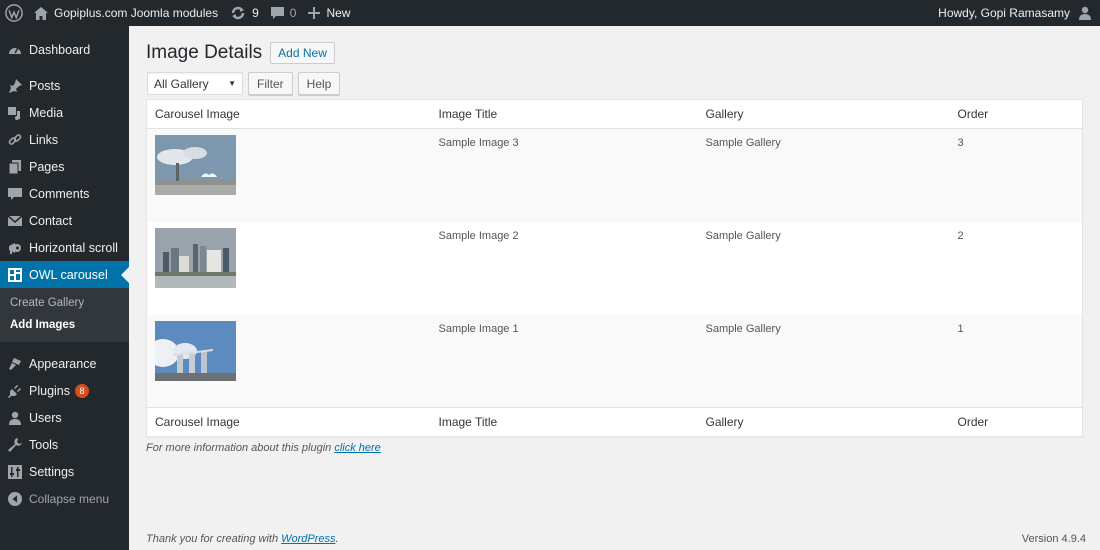  I want to click on sidebar-item-owl-carousel: OWL carousel, so click(64, 274).